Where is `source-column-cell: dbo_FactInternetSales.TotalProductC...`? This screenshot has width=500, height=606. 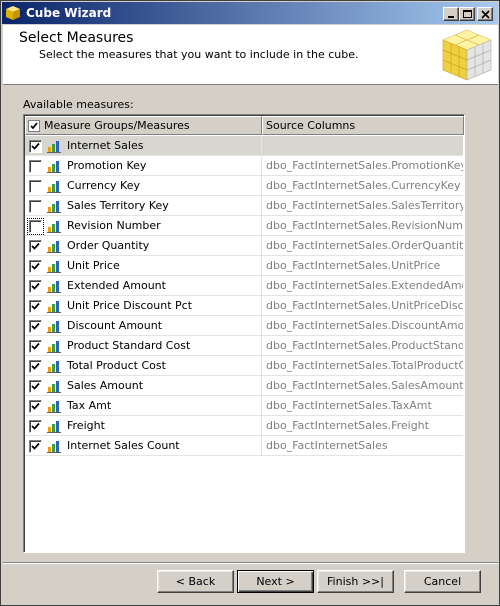
source-column-cell: dbo_FactInternetSales.TotalProductC... is located at coordinates (364, 365).